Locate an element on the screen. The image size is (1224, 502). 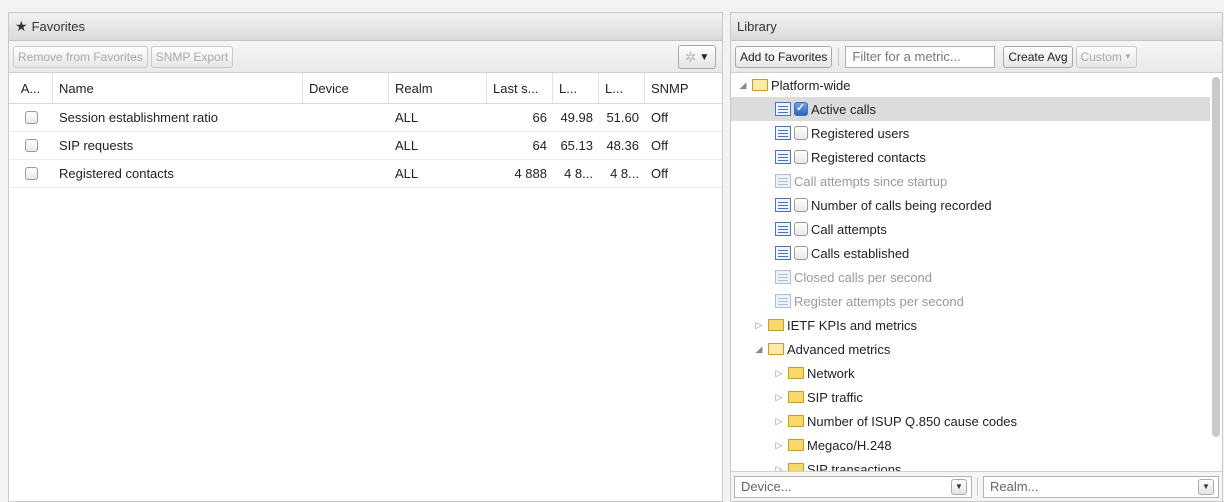
column-header-device: Device is located at coordinates (346, 88).